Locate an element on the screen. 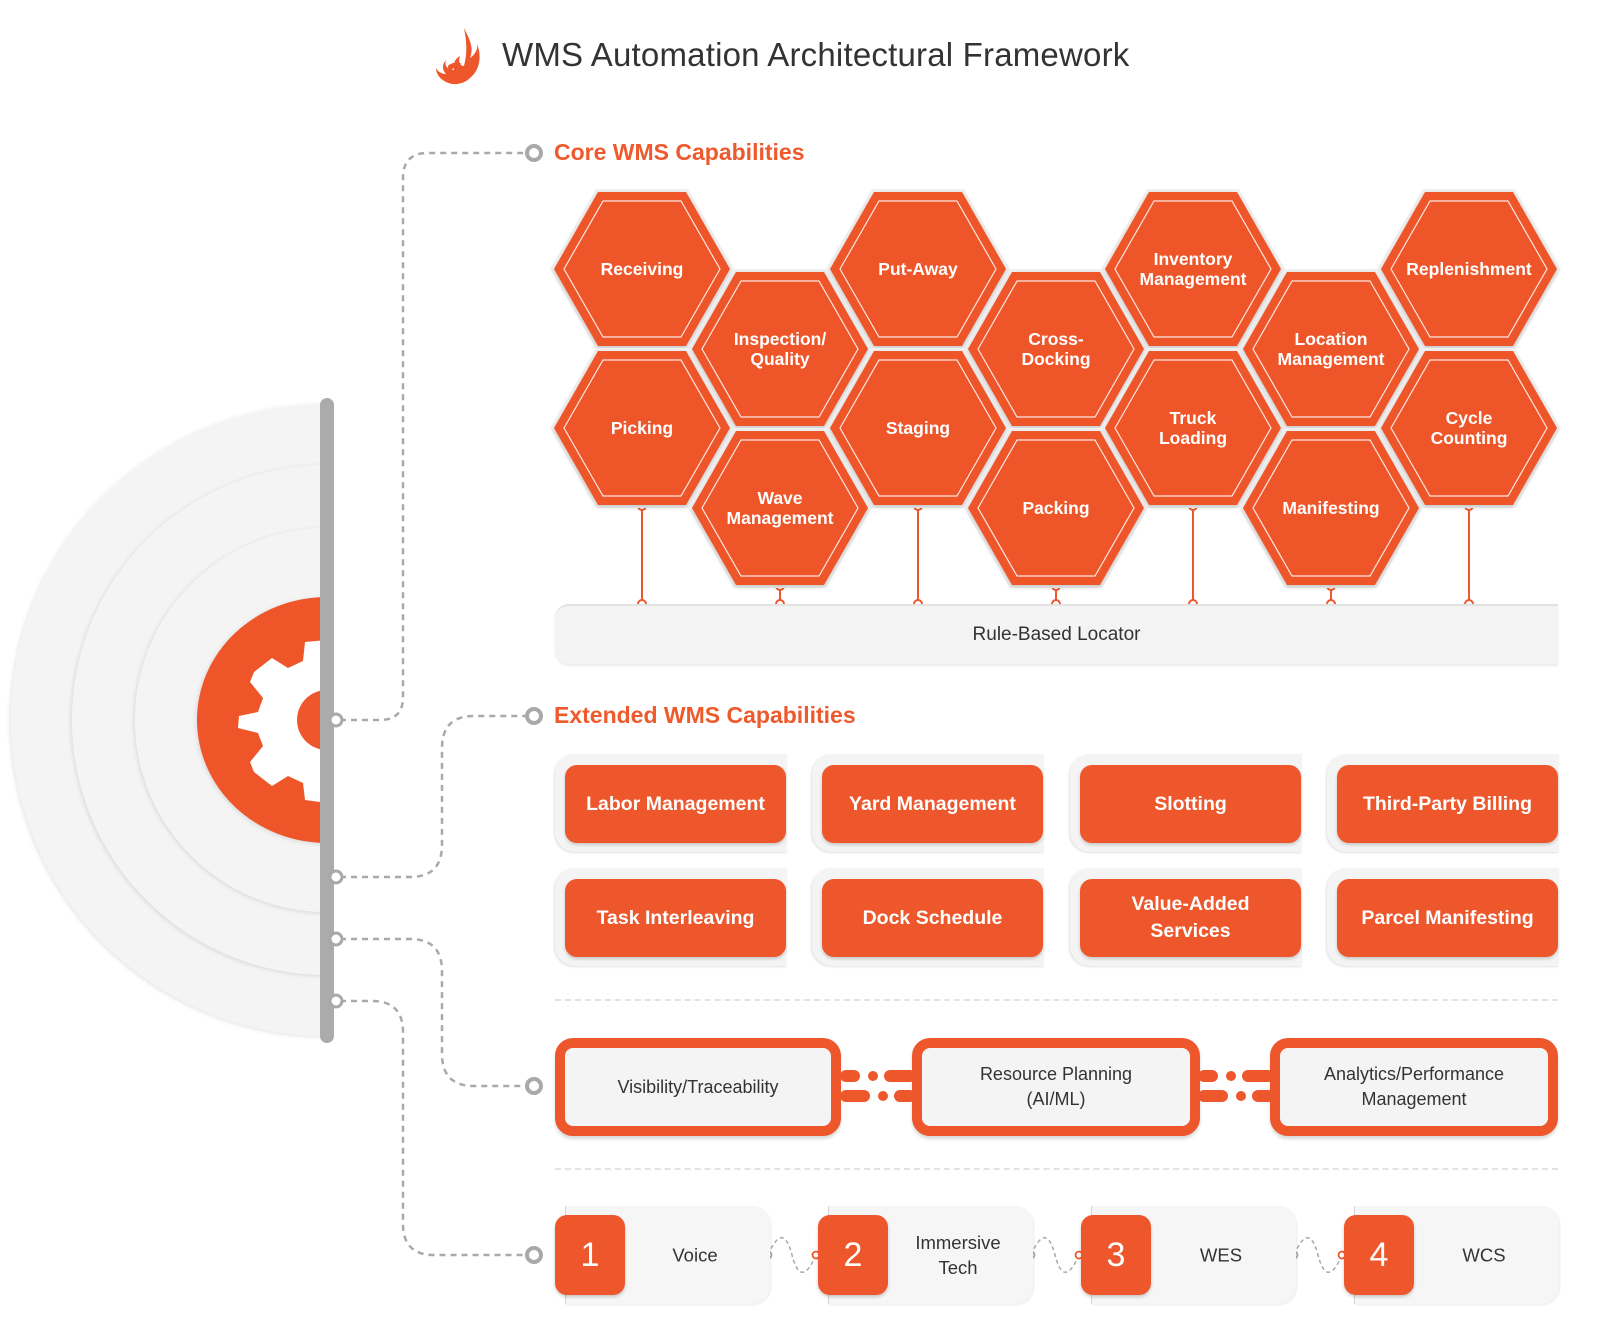  technology-number-badge: 3 is located at coordinates (1116, 1255).